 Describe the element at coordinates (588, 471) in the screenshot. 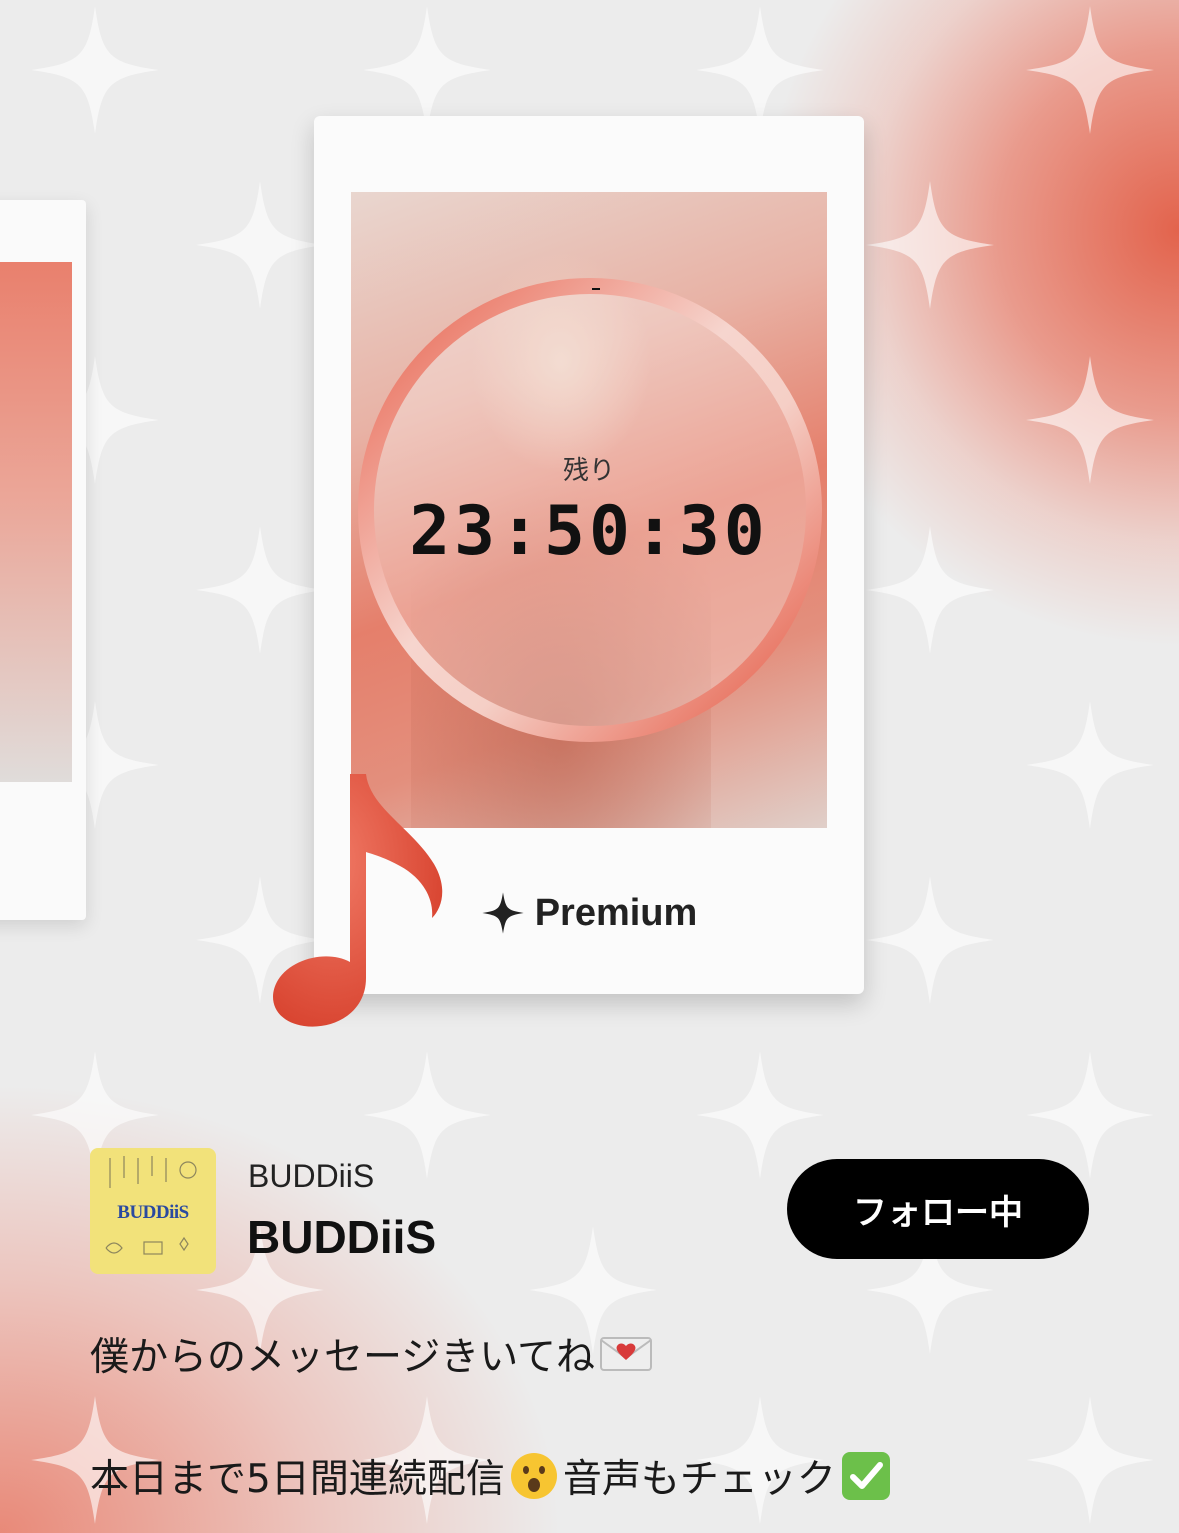

I see `timer-label: 残り` at that location.